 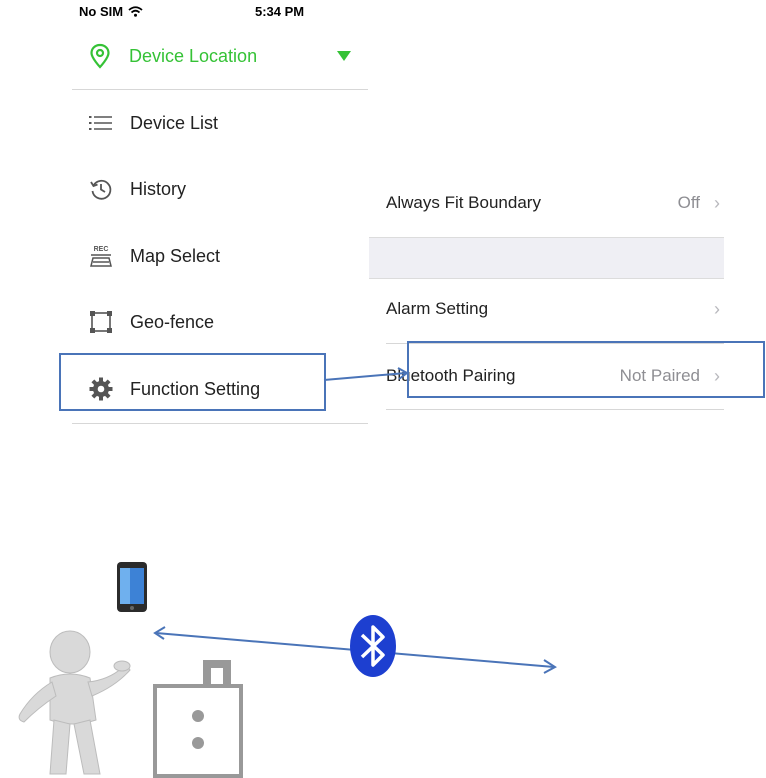 What do you see at coordinates (101, 11) in the screenshot?
I see `carrier-label: No SIM` at bounding box center [101, 11].